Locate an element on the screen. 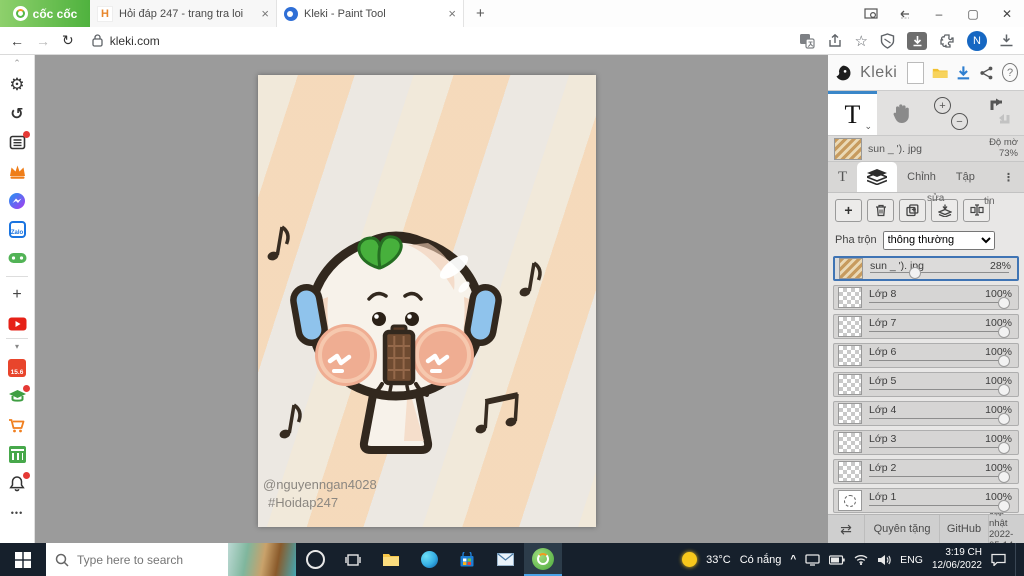 This screenshot has width=1024, height=576. layer-row-4: Lớp 4 100% is located at coordinates (926, 413).